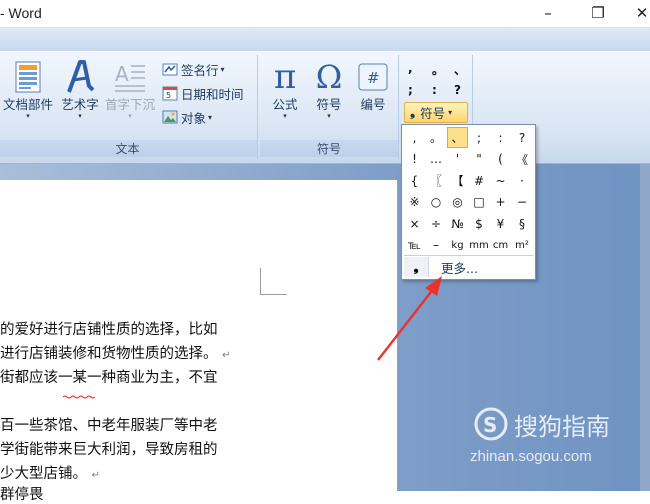  I want to click on symbol-cell: 【, so click(457, 180).